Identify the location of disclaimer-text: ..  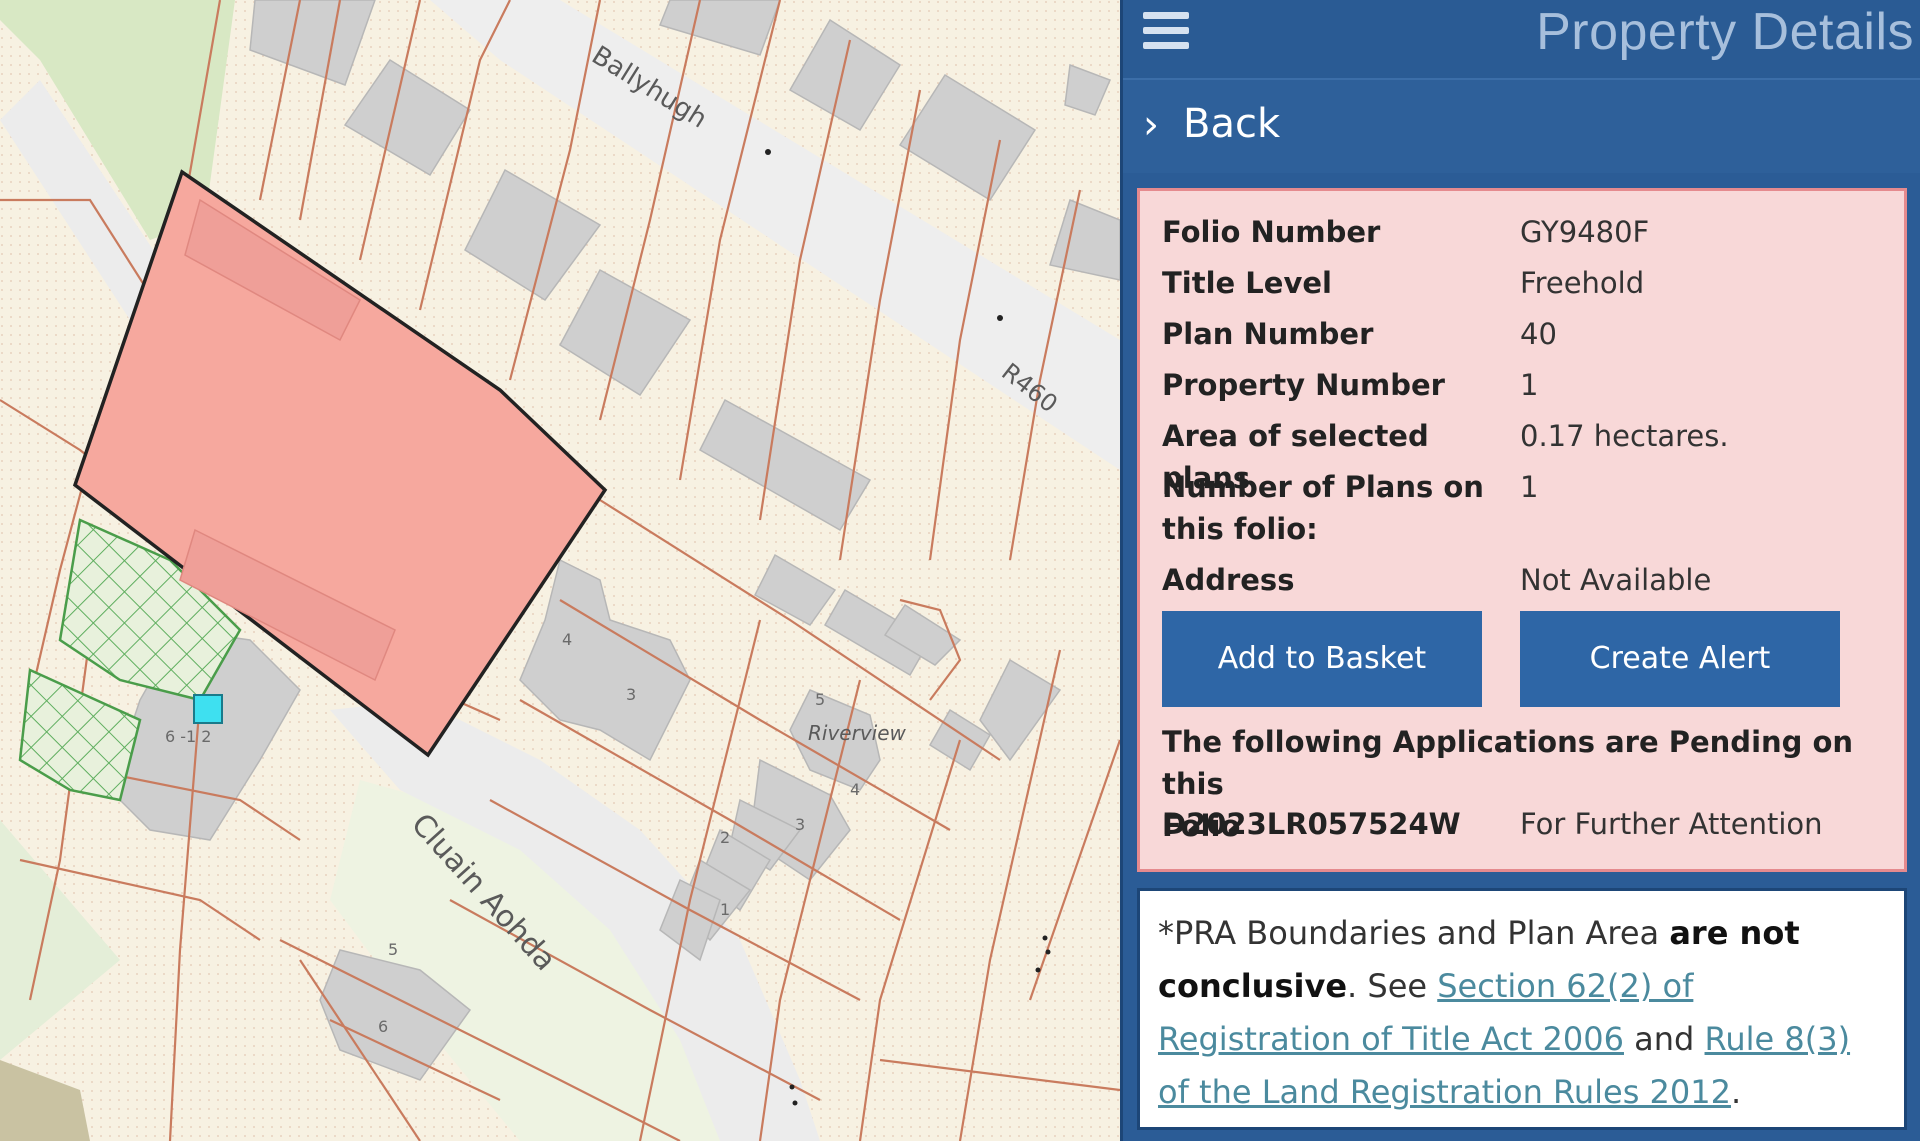
(1736, 1092).